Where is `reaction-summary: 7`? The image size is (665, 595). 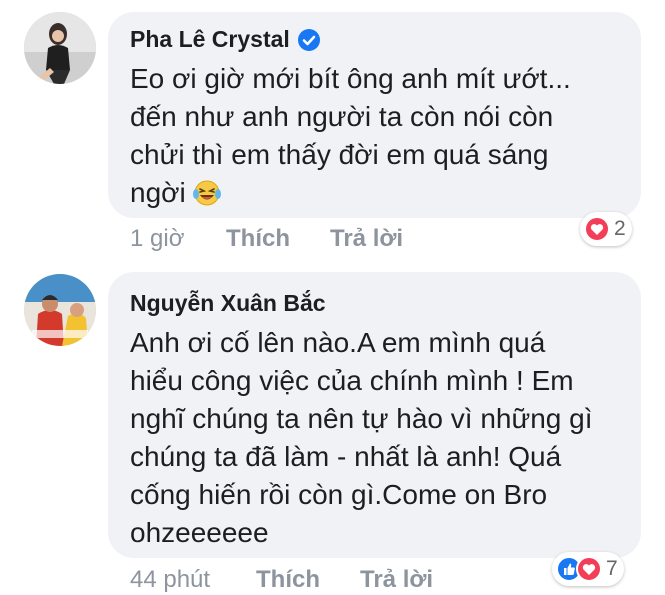 reaction-summary: 7 is located at coordinates (588, 569).